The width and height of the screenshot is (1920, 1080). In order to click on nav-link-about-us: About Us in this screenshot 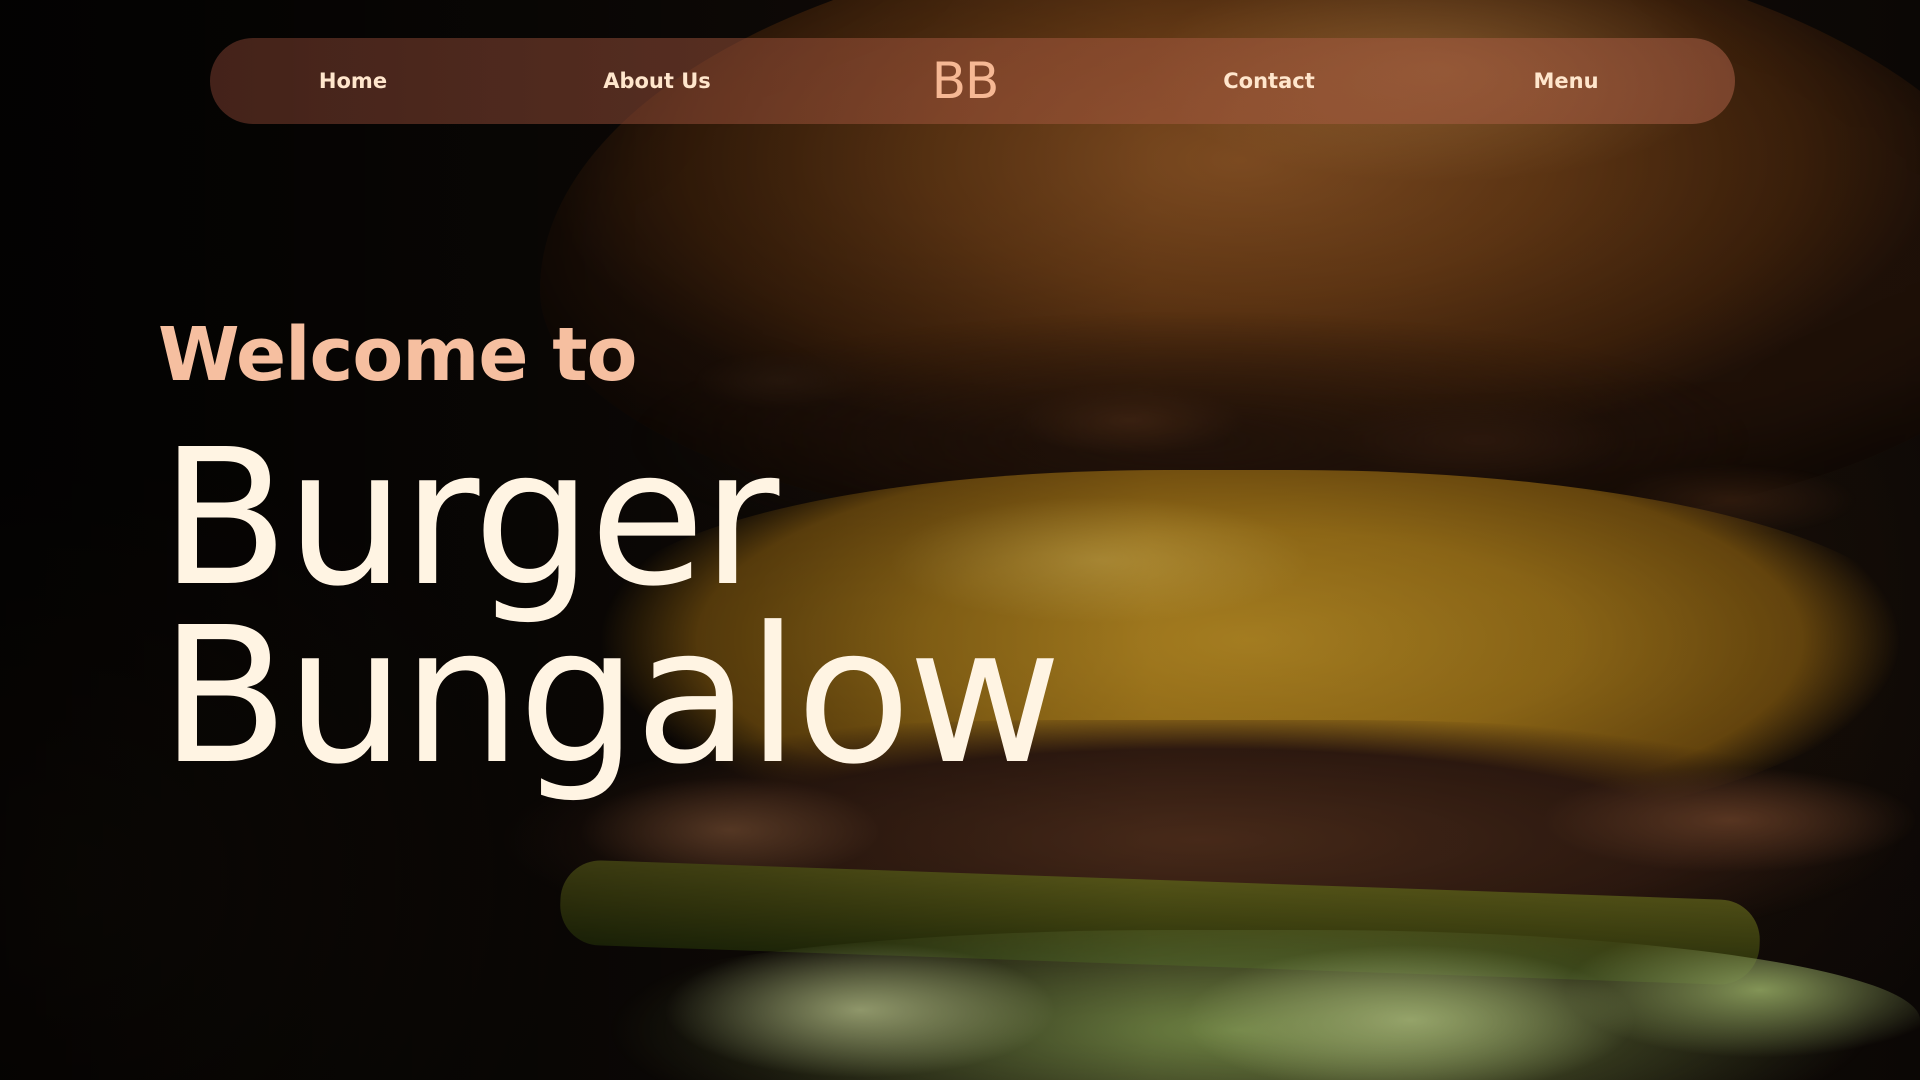, I will do `click(657, 81)`.